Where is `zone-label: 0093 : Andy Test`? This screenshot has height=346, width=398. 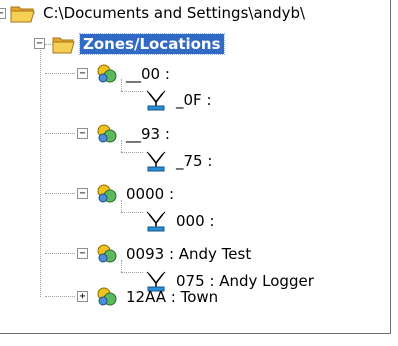 zone-label: 0093 : Andy Test is located at coordinates (189, 254).